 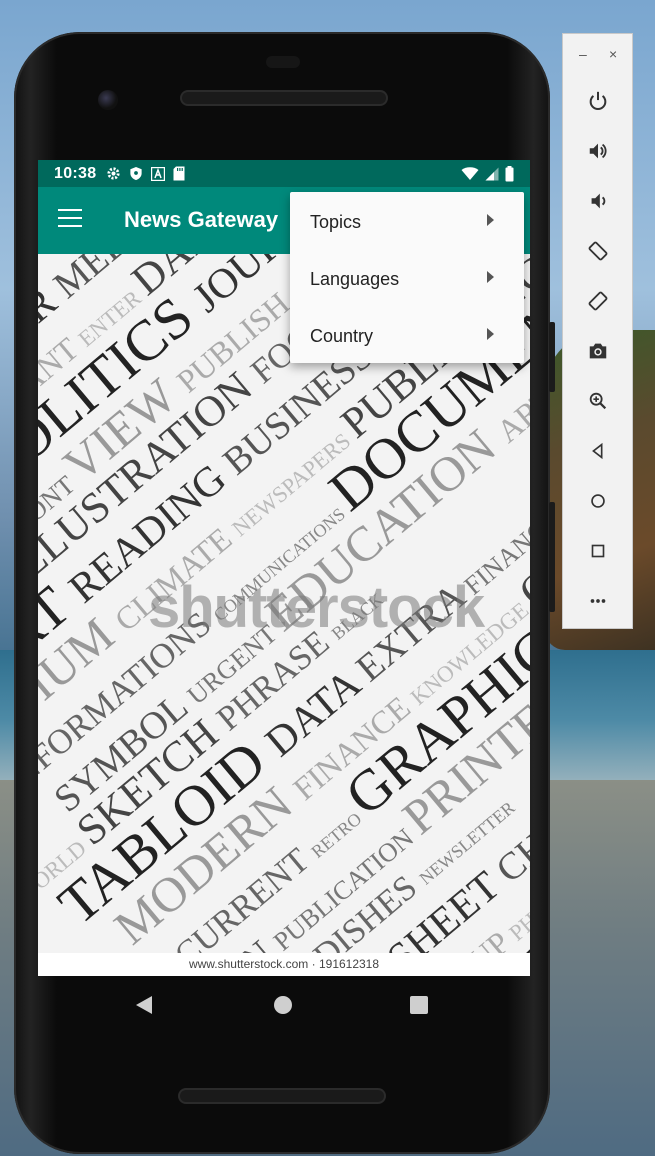 I want to click on phone-side-button, so click(x=552, y=357).